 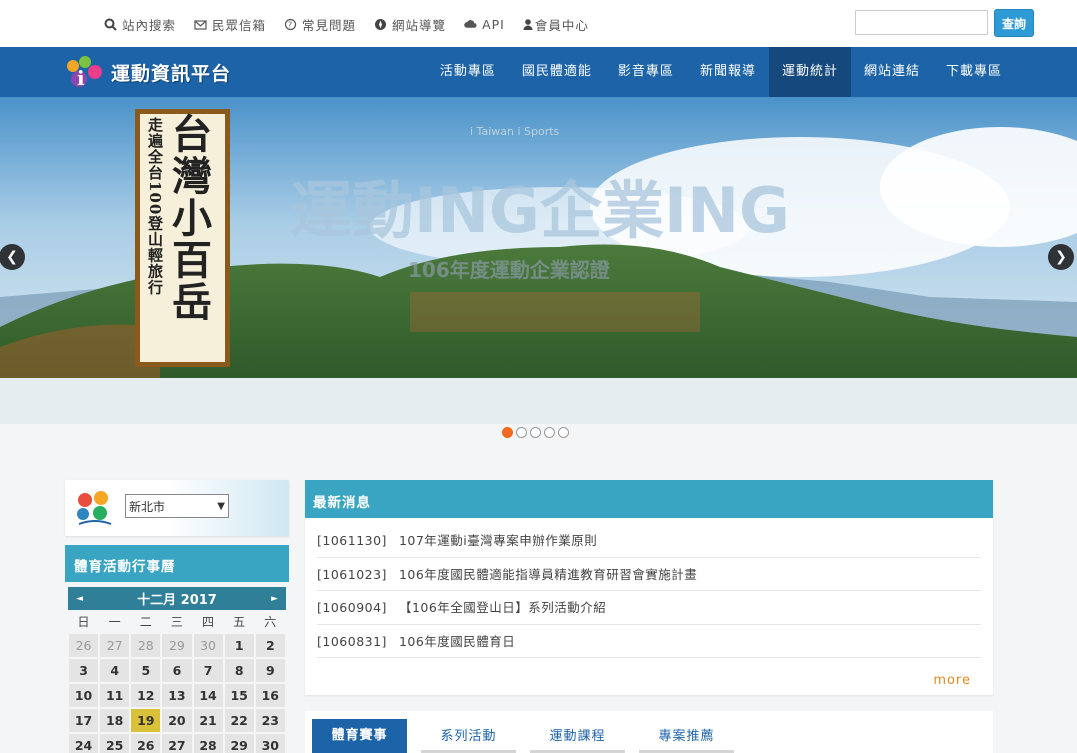 I want to click on calendar-day: 7, so click(x=208, y=670).